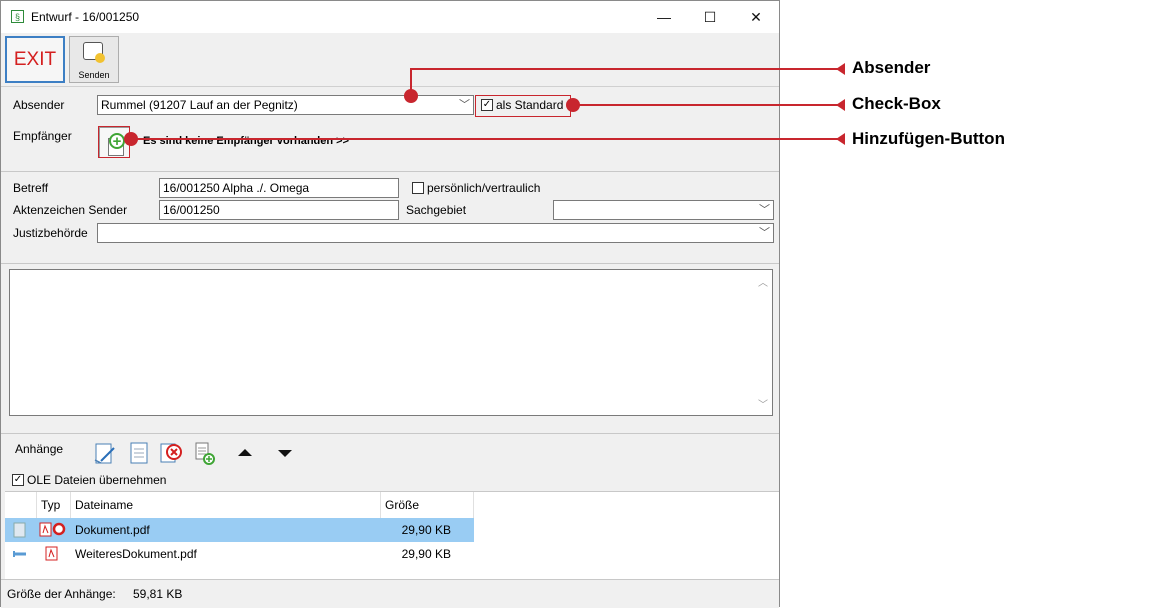 This screenshot has width=1157, height=612. What do you see at coordinates (756, 17) in the screenshot?
I see `close-button: ✕` at bounding box center [756, 17].